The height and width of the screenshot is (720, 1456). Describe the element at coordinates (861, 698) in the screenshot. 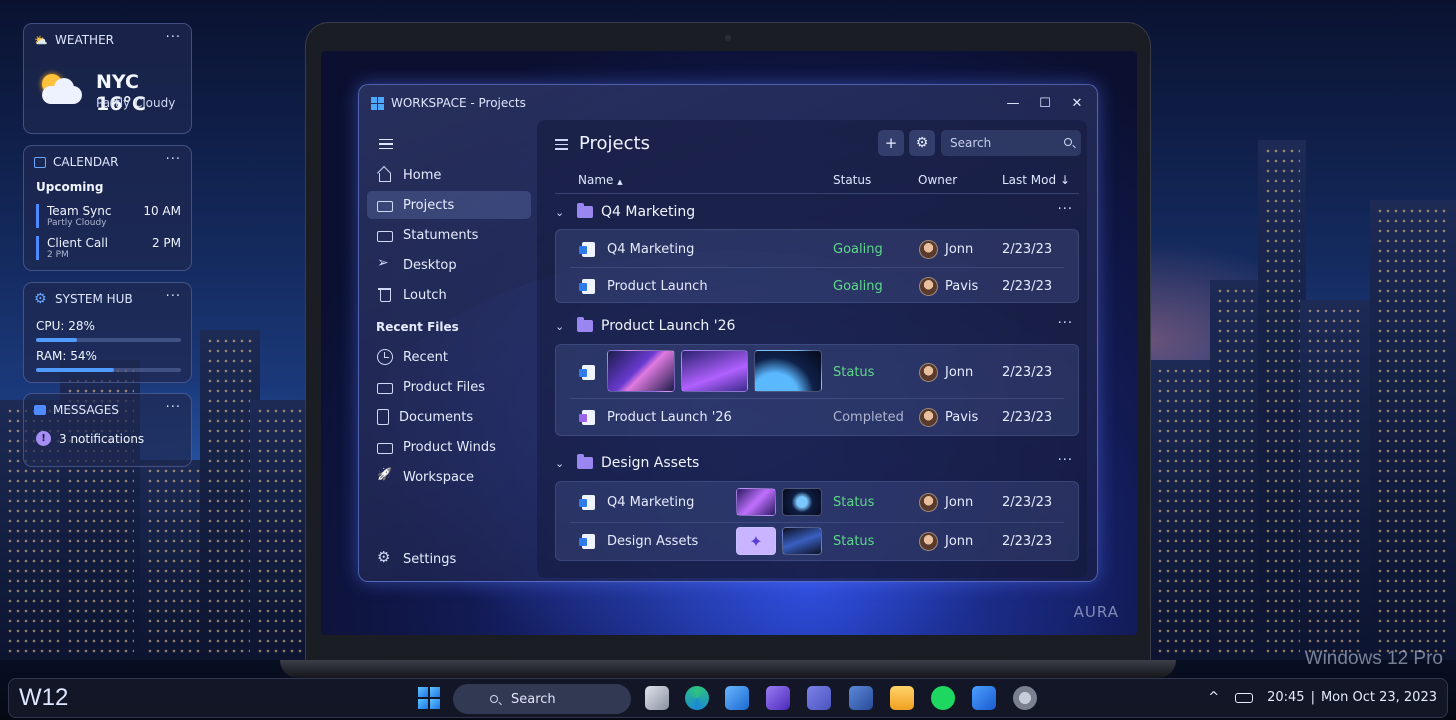

I see `store-icon` at that location.